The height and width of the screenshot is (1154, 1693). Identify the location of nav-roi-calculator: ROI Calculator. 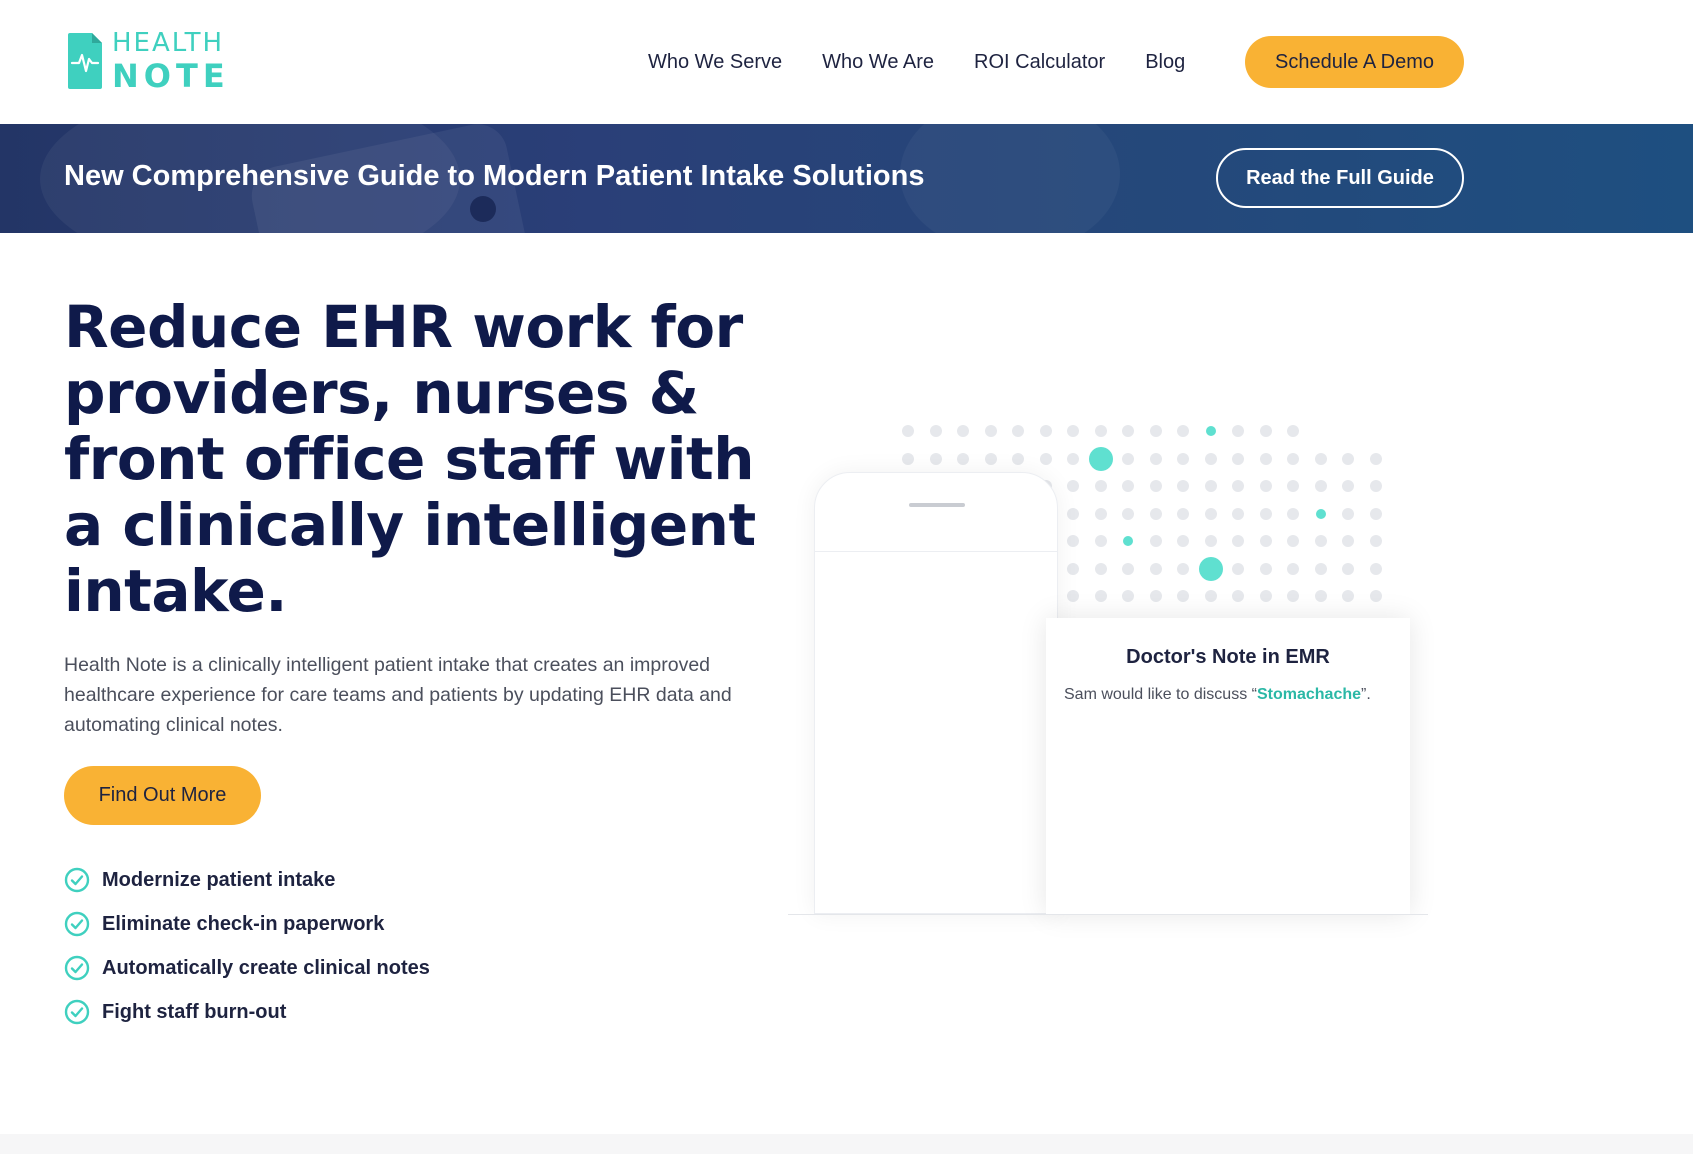
(1039, 62).